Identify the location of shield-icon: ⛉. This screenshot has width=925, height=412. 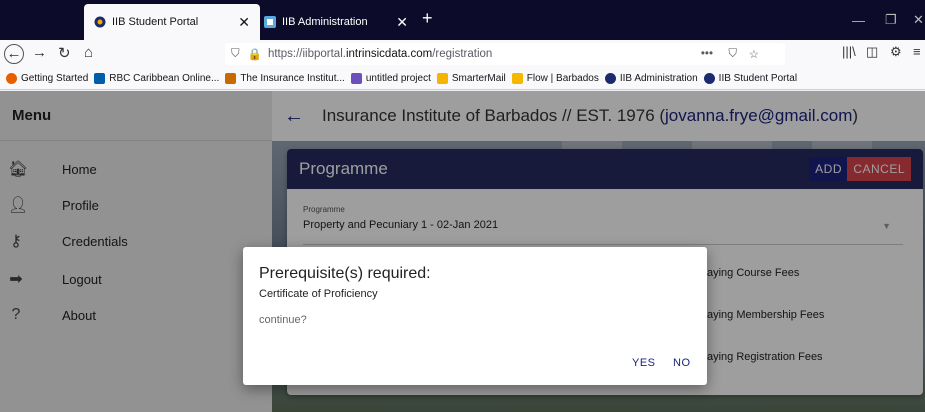
(235, 53).